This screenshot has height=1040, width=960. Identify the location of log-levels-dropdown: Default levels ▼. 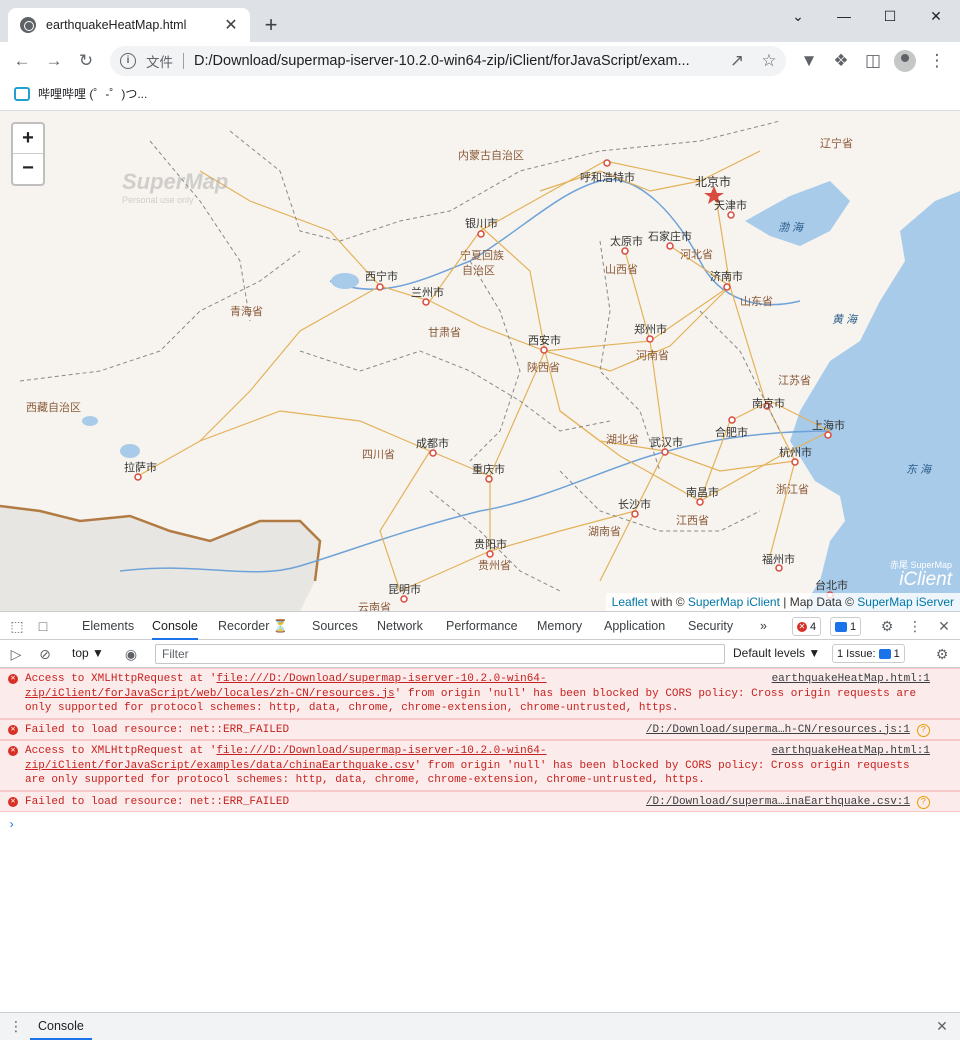
(776, 653).